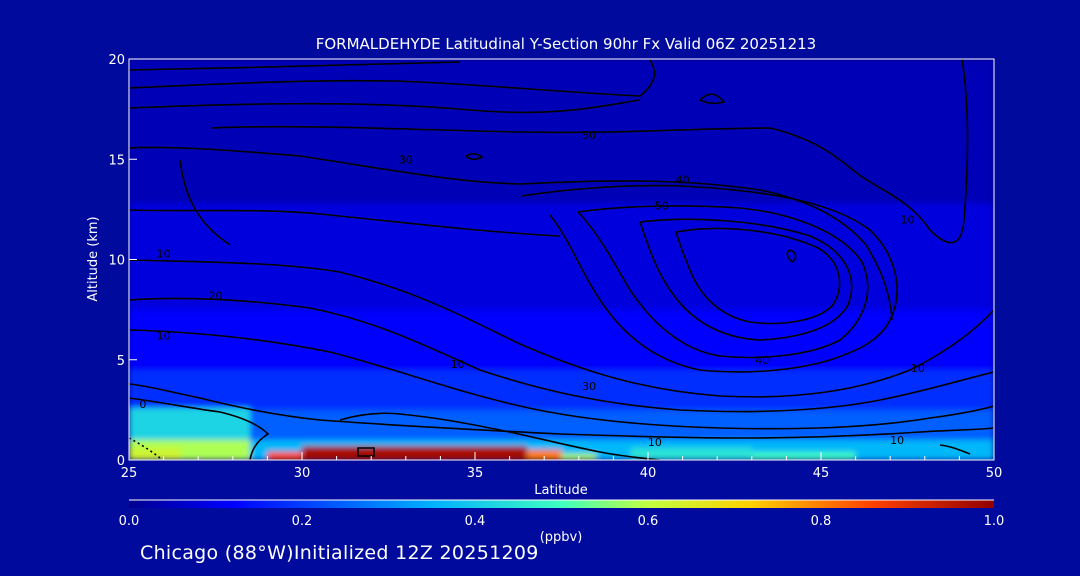  What do you see at coordinates (116, 261) in the screenshot?
I see `y-tick-label: 10` at bounding box center [116, 261].